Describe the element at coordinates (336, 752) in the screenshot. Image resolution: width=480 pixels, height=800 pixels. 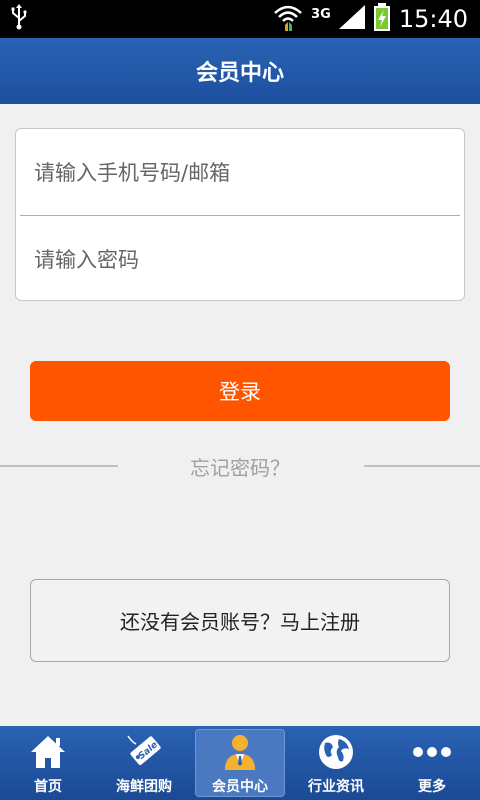
I see `globe-icon` at that location.